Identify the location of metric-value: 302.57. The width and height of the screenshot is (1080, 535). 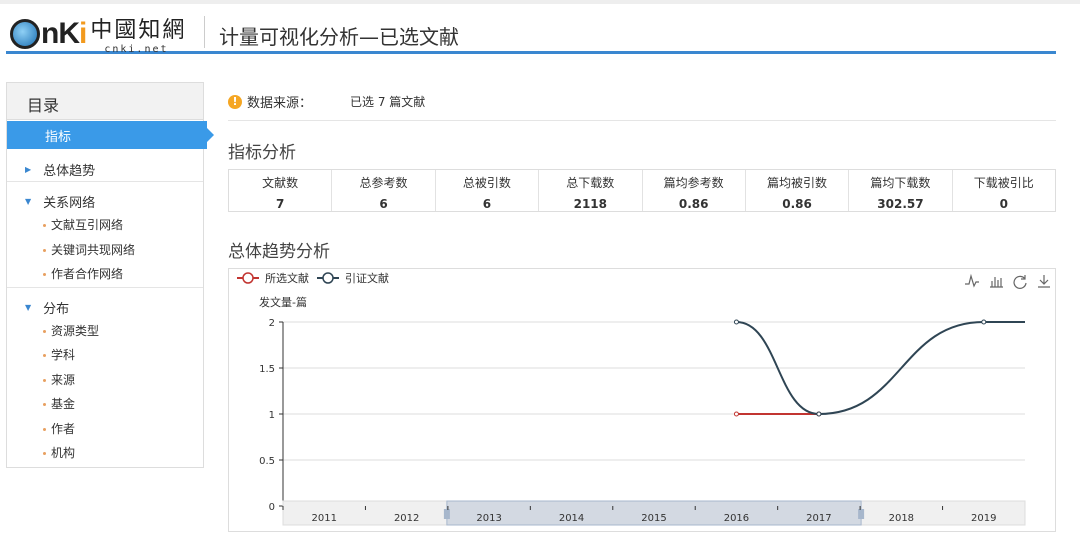
(900, 204).